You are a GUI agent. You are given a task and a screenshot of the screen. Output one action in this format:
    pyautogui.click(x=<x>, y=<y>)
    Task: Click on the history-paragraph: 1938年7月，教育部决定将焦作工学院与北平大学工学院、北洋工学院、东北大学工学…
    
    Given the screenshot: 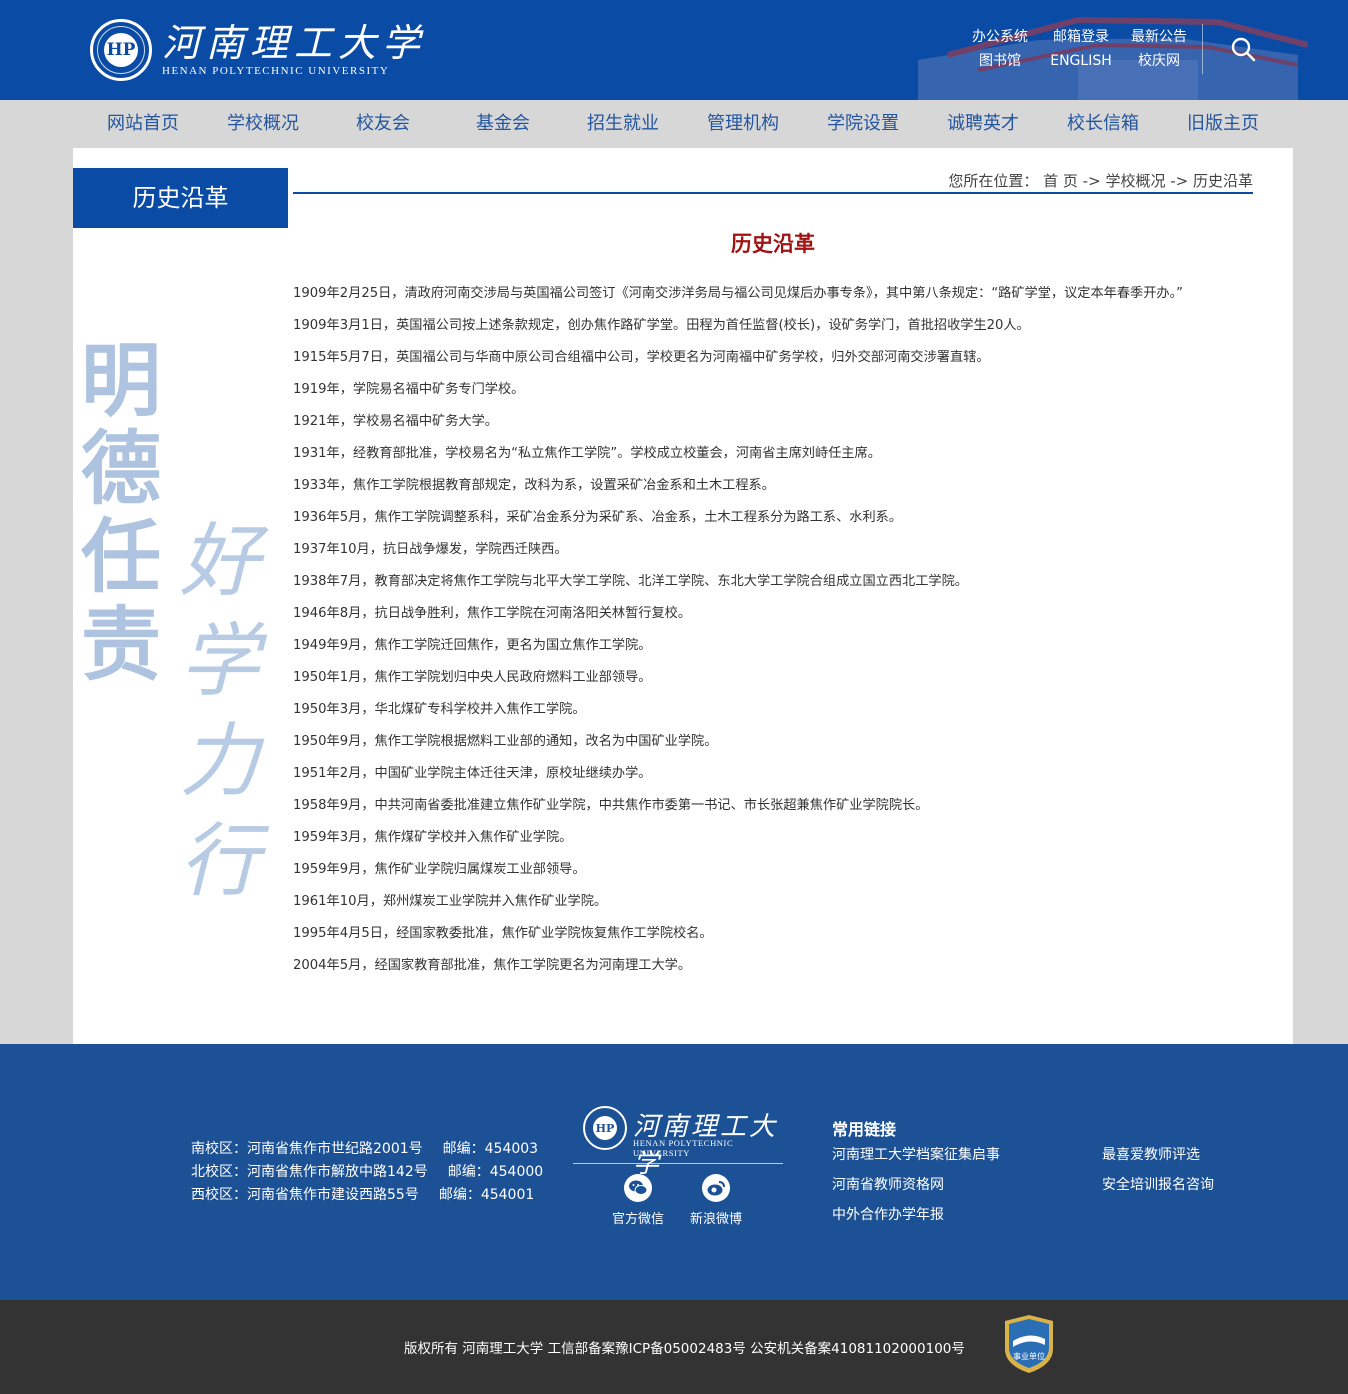 What is the action you would take?
    pyautogui.click(x=630, y=581)
    